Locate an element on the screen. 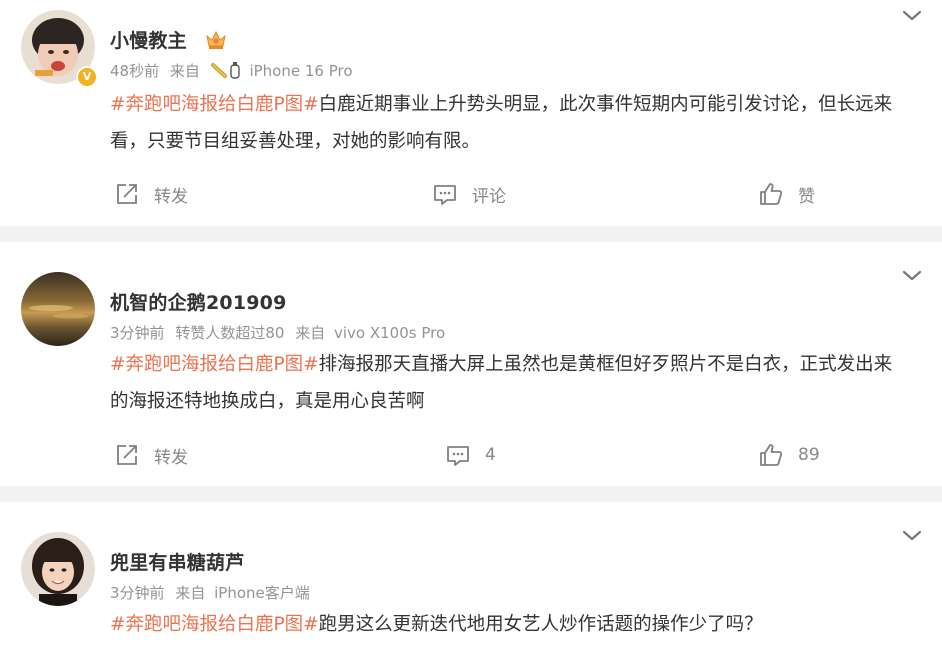  post-meta: 48秒前 来自 iPhone 16 Pro is located at coordinates (234, 70).